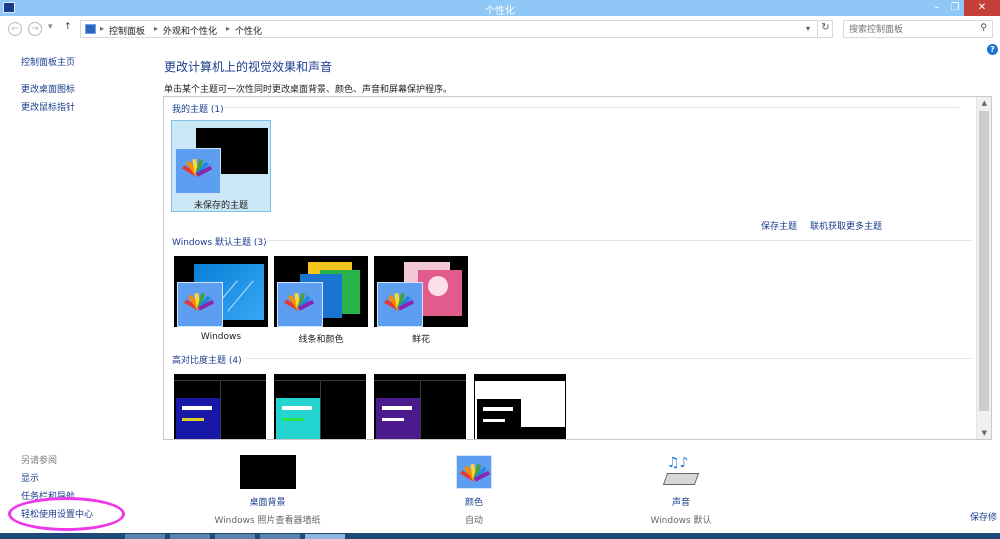 This screenshot has height=539, width=1000. I want to click on desktop-background-link: 桌面背景, so click(267, 501).